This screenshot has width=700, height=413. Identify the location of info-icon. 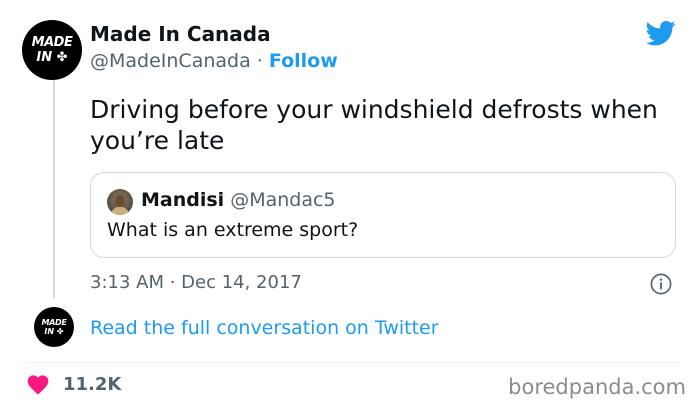
(661, 284).